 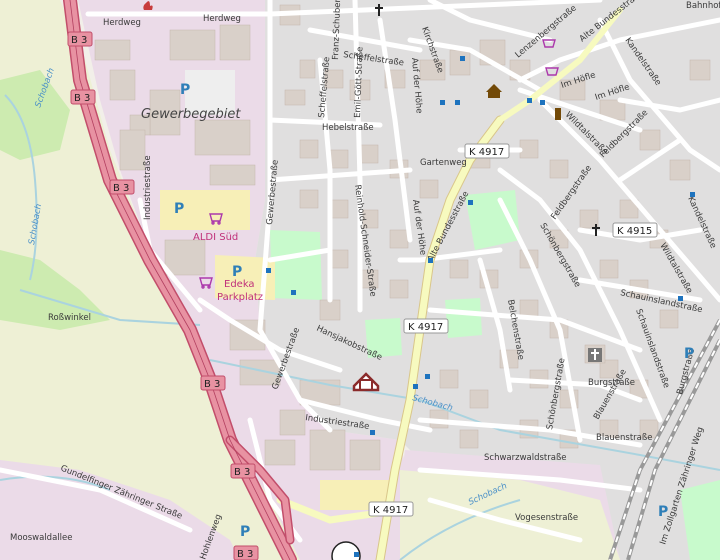 What do you see at coordinates (525, 458) in the screenshot?
I see `street-label: Schwarzwaldstraße` at bounding box center [525, 458].